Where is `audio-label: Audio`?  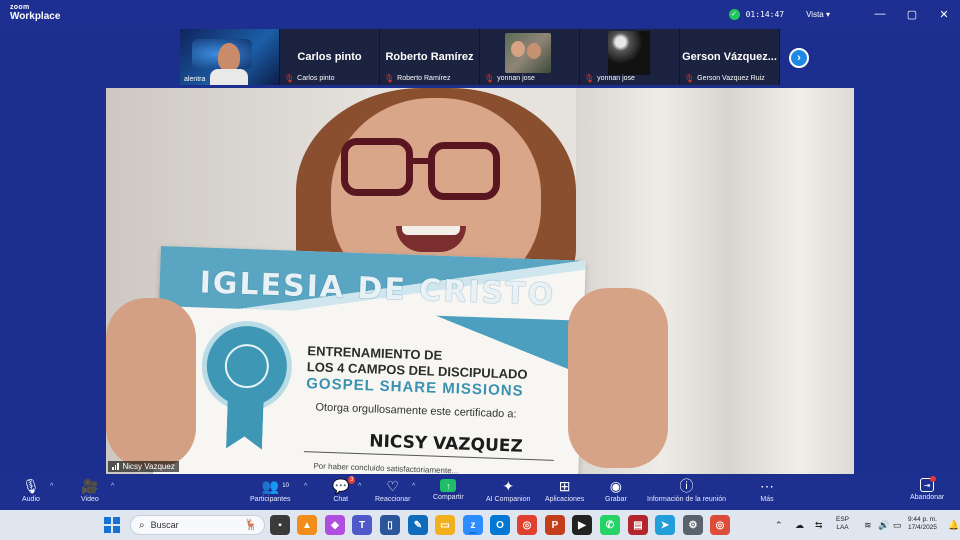
audio-label: Audio is located at coordinates (31, 499).